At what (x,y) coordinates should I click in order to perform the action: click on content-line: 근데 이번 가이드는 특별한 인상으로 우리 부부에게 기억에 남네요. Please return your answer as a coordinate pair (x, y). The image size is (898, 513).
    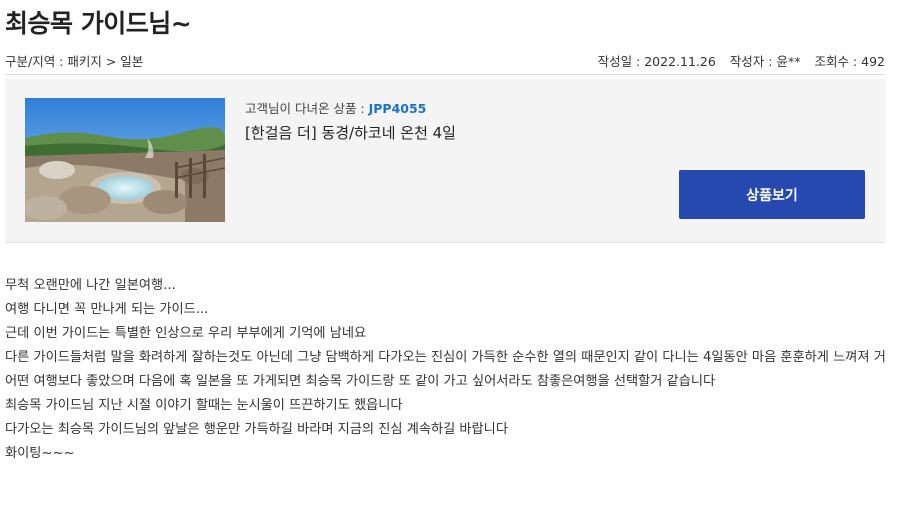
    Looking at the image, I should click on (186, 333).